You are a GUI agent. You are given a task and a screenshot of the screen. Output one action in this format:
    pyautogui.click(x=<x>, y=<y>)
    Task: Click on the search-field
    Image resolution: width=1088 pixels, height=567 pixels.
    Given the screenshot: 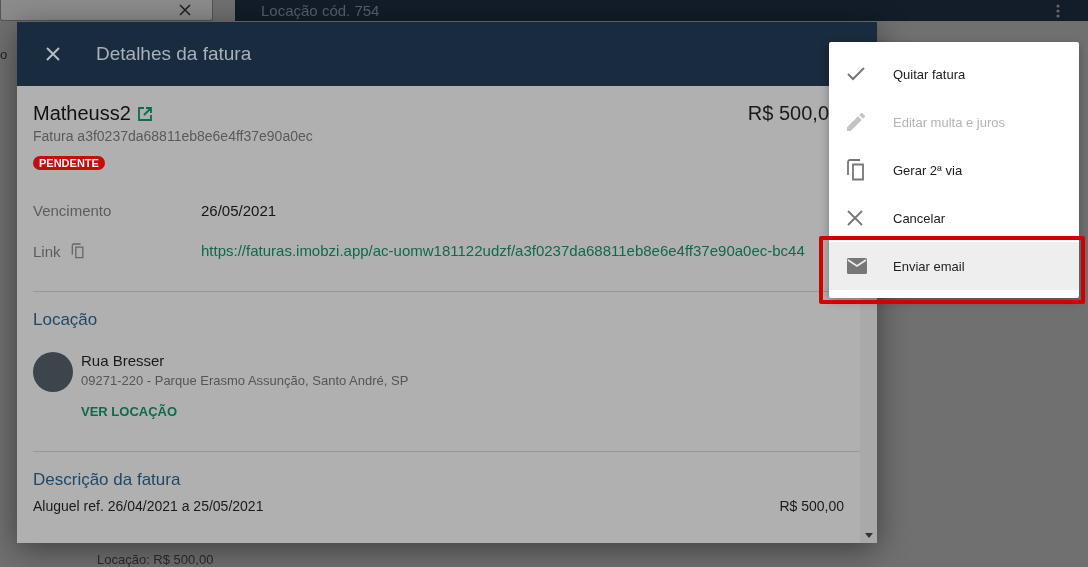 What is the action you would take?
    pyautogui.click(x=106, y=10)
    